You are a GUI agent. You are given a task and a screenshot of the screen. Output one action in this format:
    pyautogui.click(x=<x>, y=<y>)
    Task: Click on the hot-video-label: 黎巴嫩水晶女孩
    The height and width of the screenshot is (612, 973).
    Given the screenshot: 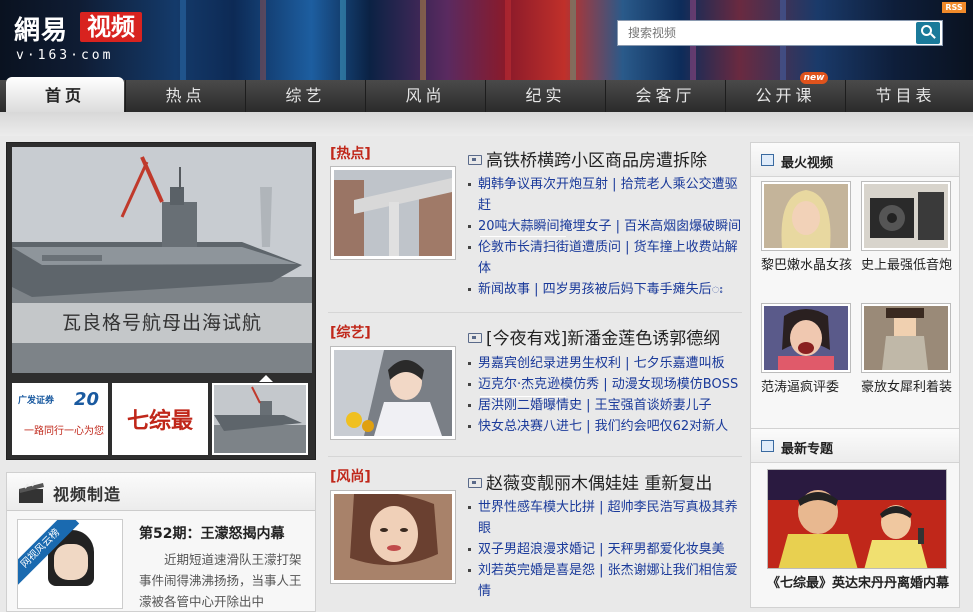 What is the action you would take?
    pyautogui.click(x=807, y=265)
    